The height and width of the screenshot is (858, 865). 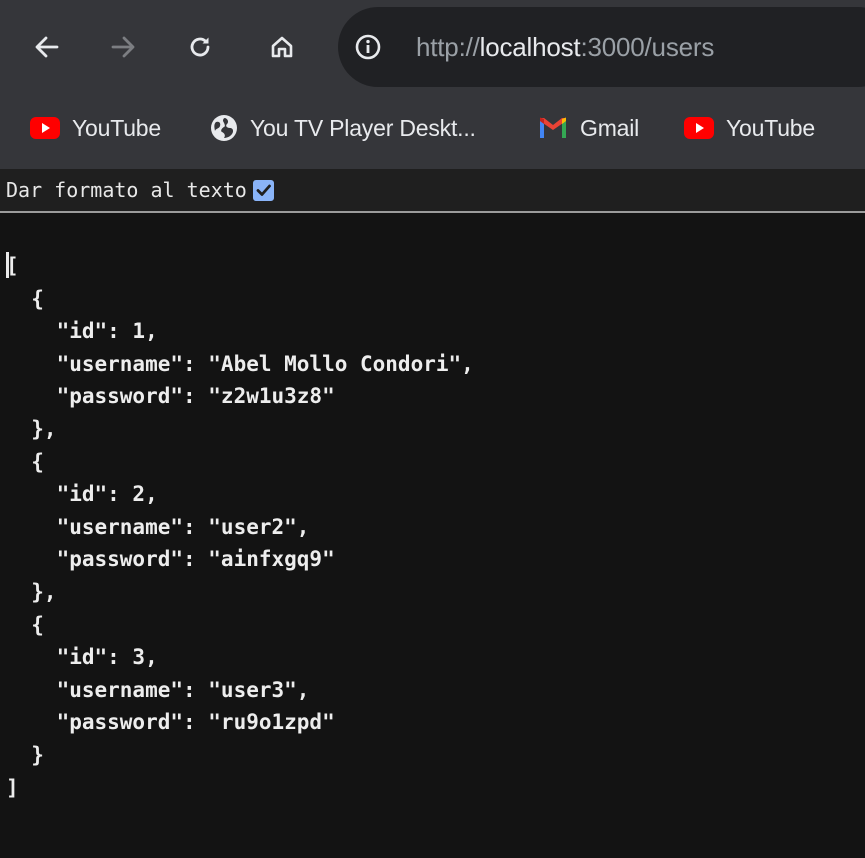 What do you see at coordinates (240, 363) in the screenshot?
I see `json-line: "username": "Abel Mollo Condori",` at bounding box center [240, 363].